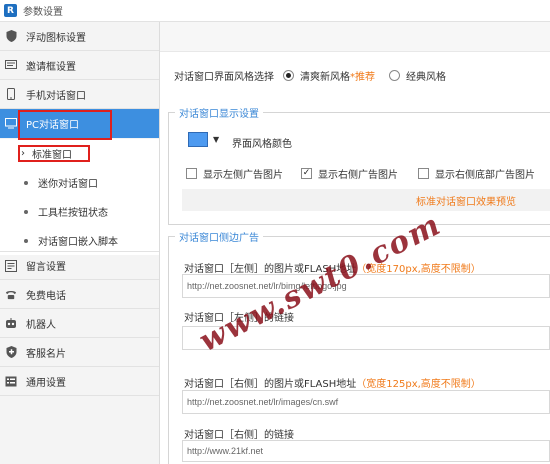  Describe the element at coordinates (358, 175) in the screenshot. I see `checkbox-label: 显示右侧广告图片` at that location.